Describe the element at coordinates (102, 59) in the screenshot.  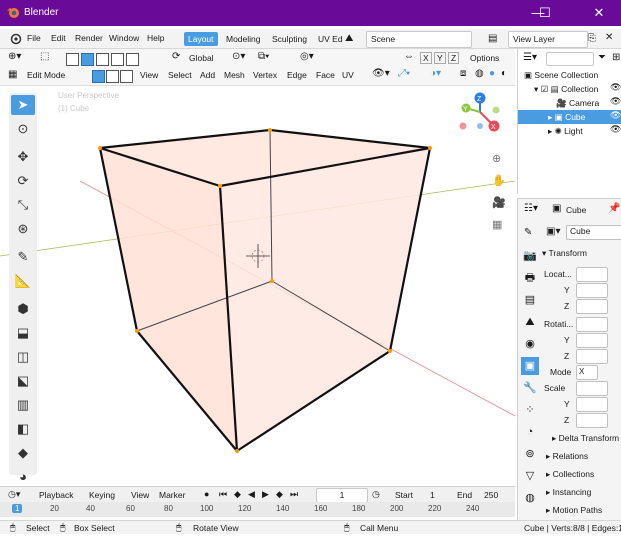
I see `select-mode-subtract-icon` at that location.